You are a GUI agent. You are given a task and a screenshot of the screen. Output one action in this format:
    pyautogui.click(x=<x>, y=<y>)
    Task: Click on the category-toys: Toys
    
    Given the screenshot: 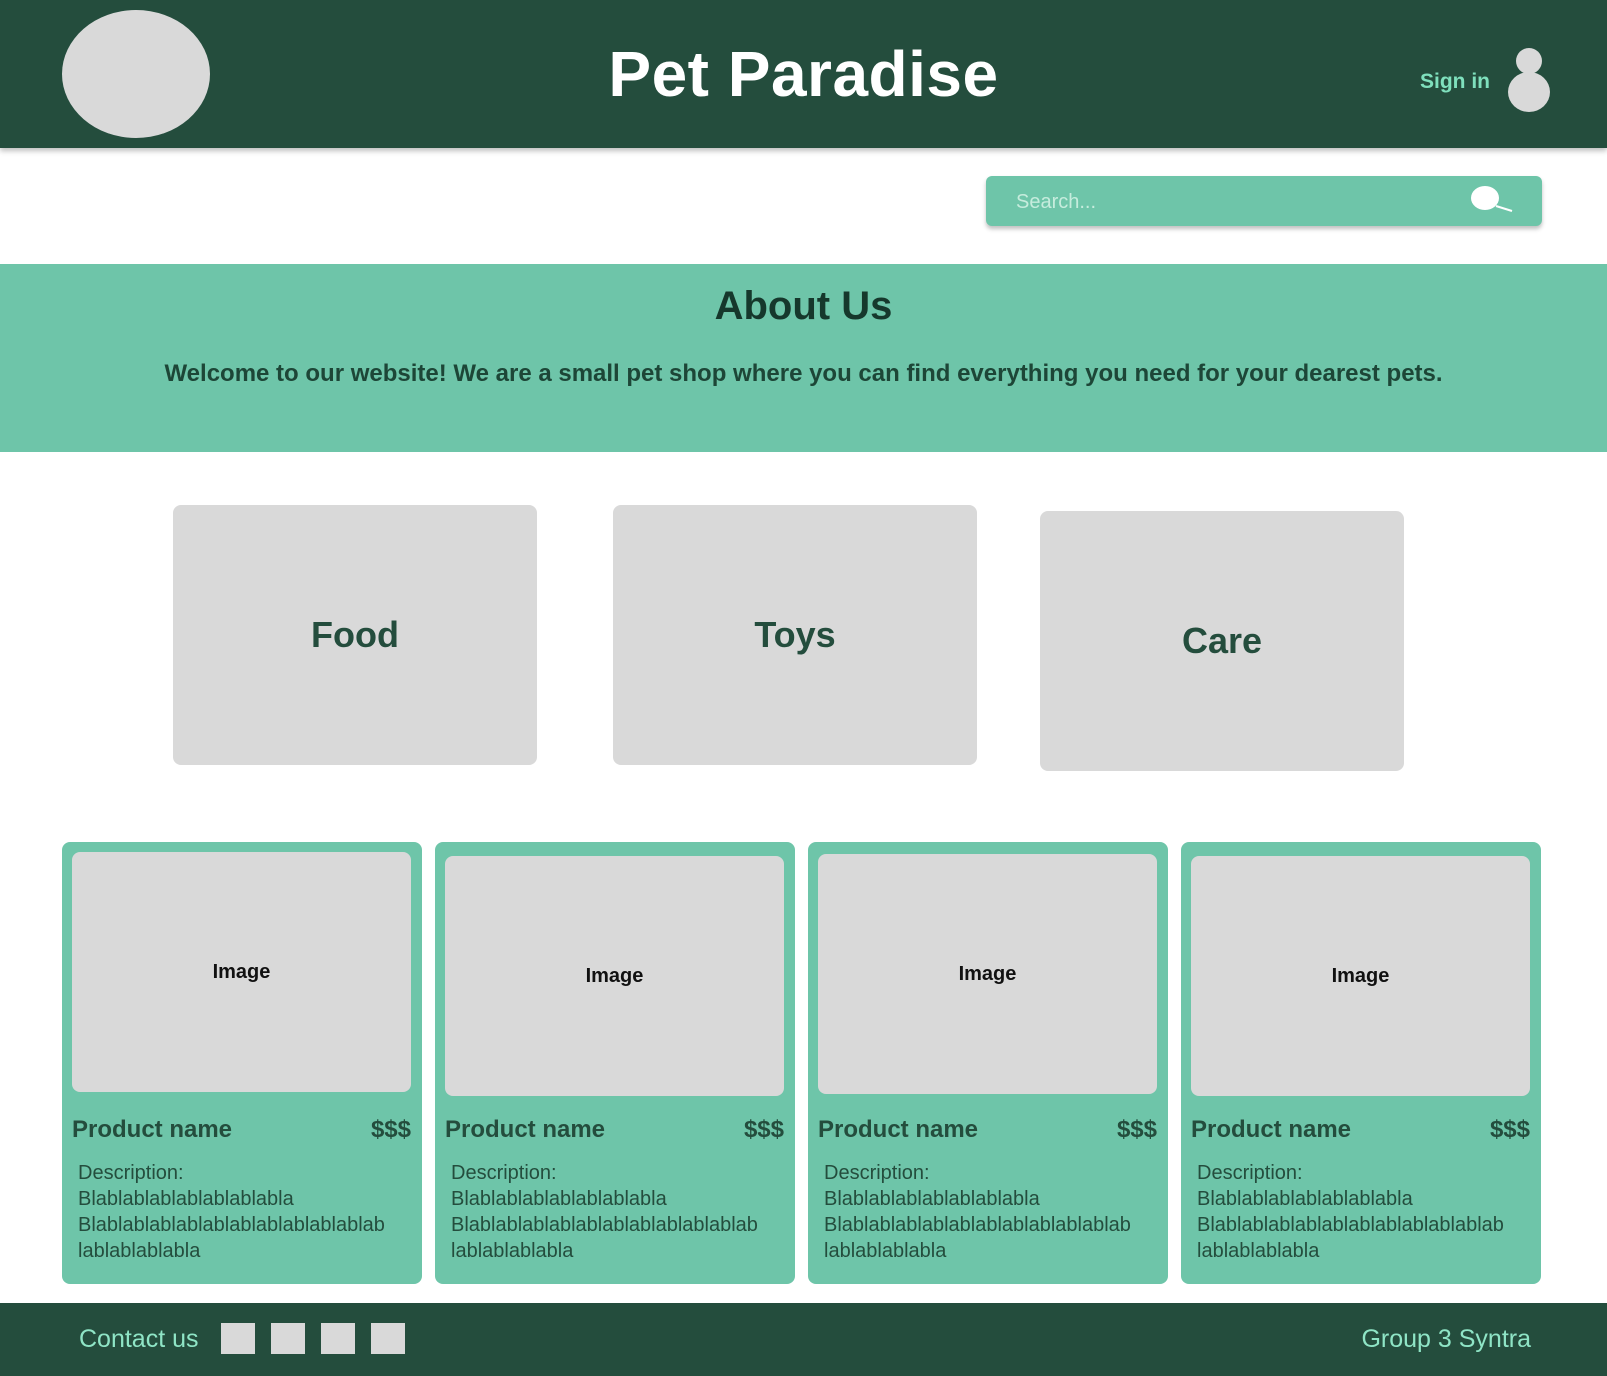 What is the action you would take?
    pyautogui.click(x=795, y=635)
    